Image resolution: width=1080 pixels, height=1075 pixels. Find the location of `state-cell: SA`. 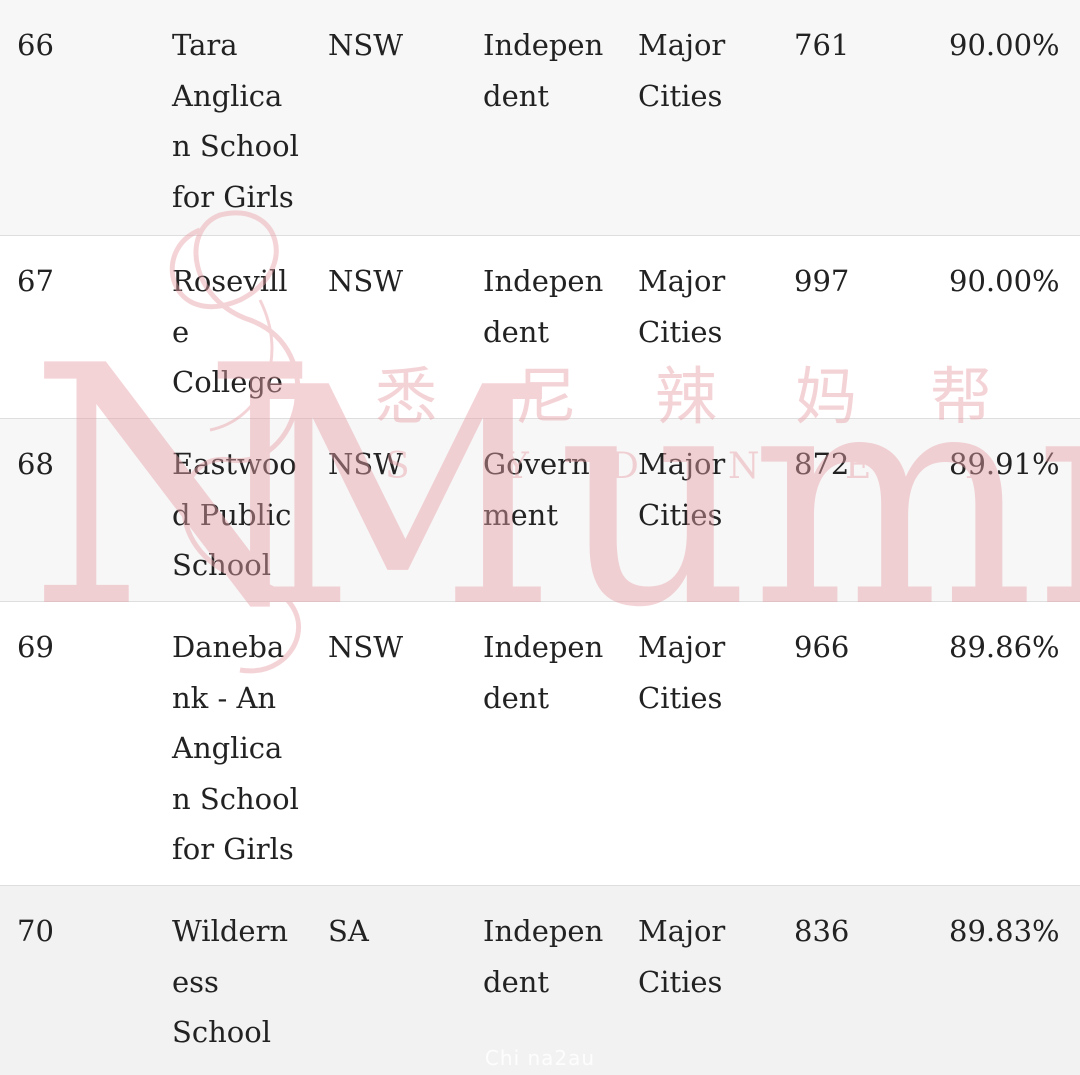

state-cell: SA is located at coordinates (348, 931).